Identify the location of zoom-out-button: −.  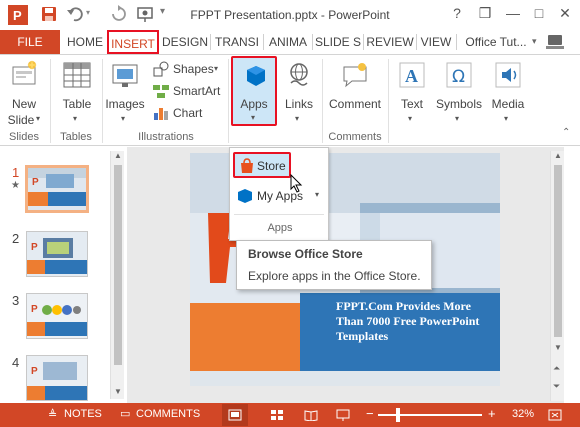
(370, 413).